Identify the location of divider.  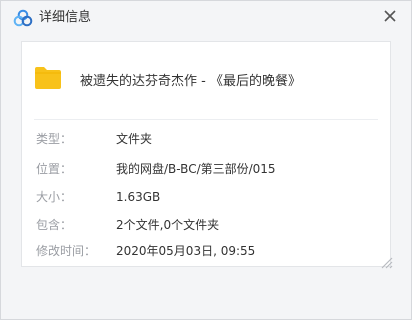
(206, 119).